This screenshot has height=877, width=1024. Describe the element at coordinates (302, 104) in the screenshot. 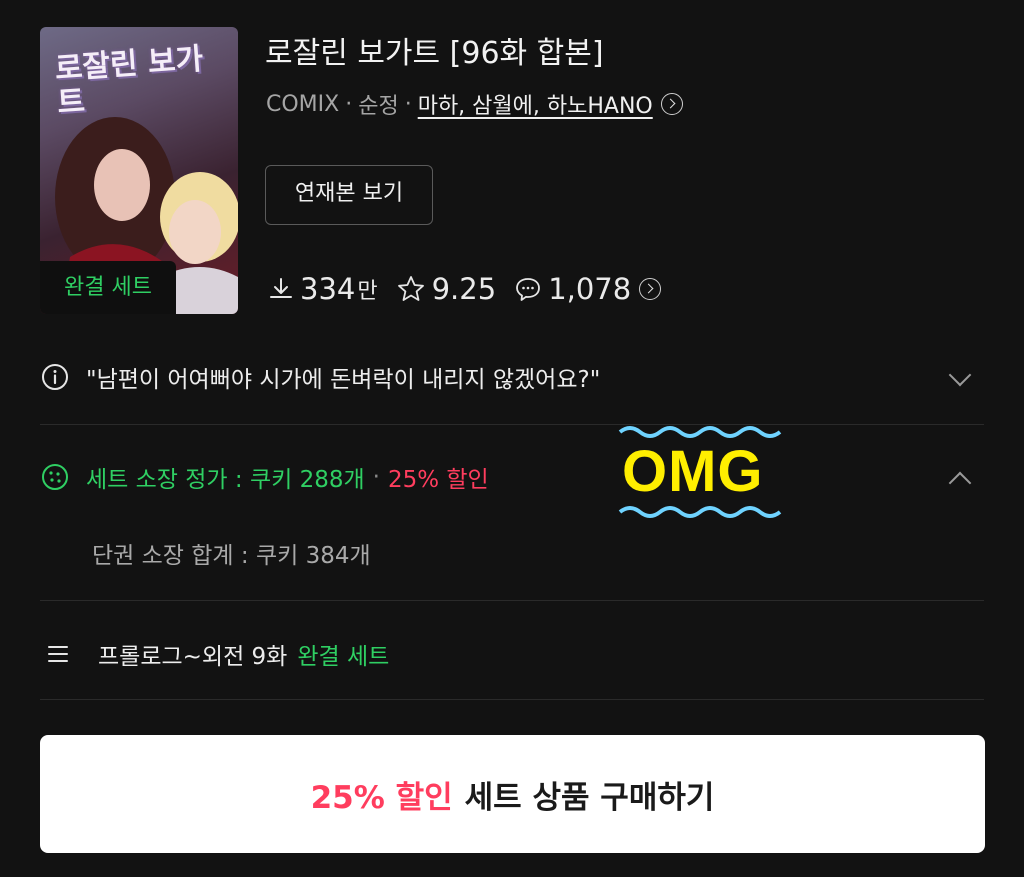

I see `publisher: COMIX` at that location.